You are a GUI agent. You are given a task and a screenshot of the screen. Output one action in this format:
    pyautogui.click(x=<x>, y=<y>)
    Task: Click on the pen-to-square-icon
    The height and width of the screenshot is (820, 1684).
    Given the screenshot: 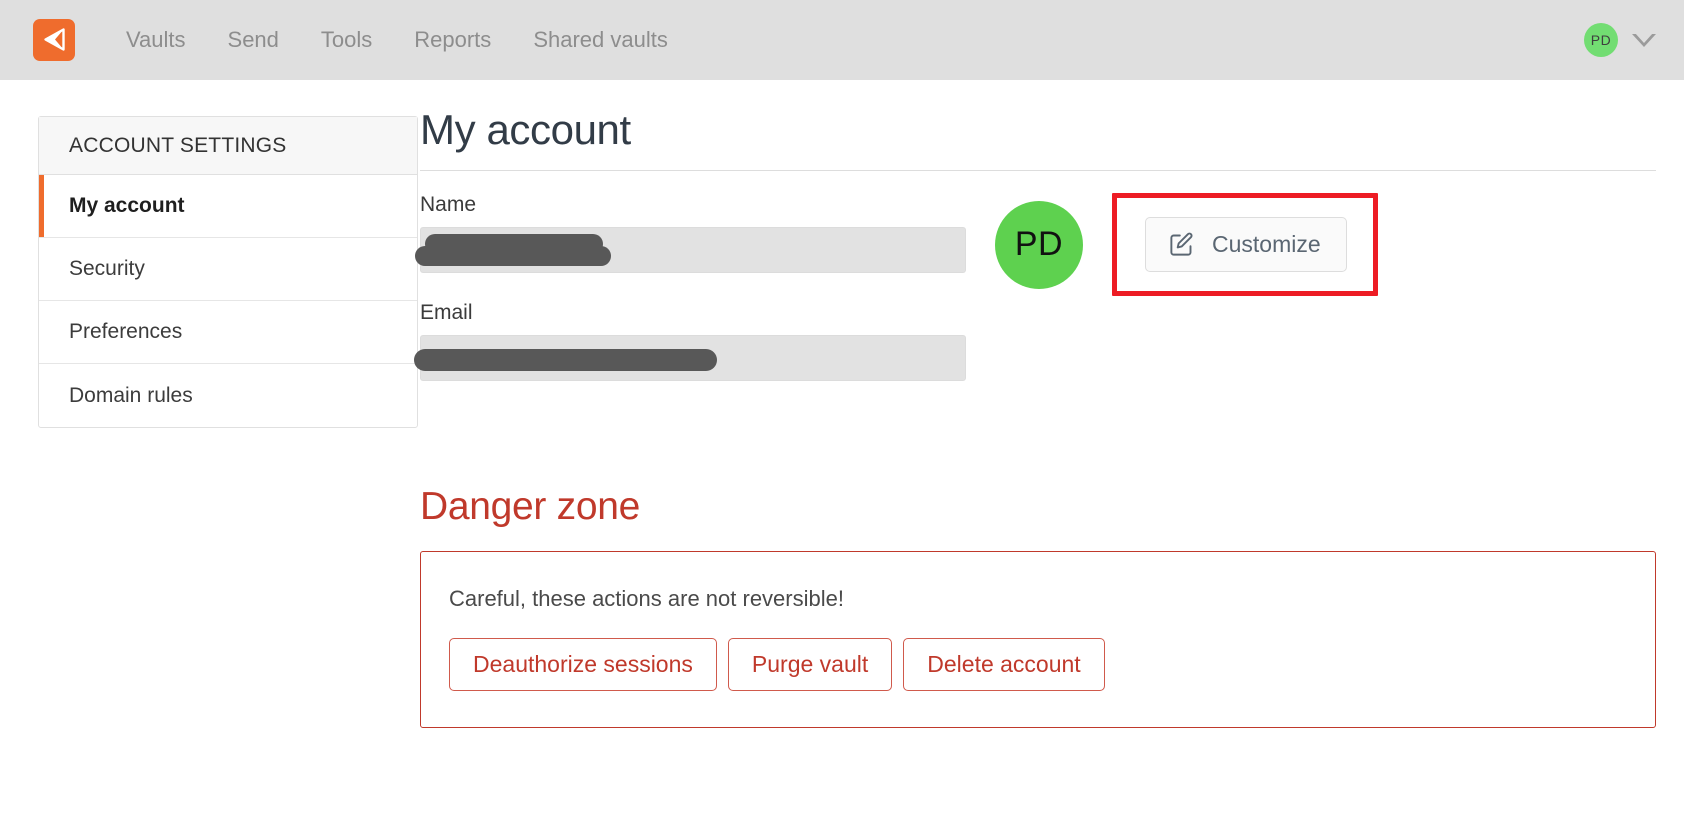 What is the action you would take?
    pyautogui.click(x=1181, y=244)
    